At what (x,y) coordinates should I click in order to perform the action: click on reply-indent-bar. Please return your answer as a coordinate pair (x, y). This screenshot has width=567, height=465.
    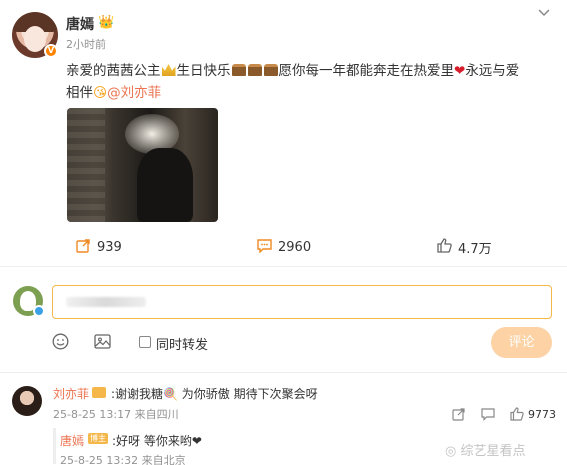
    Looking at the image, I should click on (54, 446).